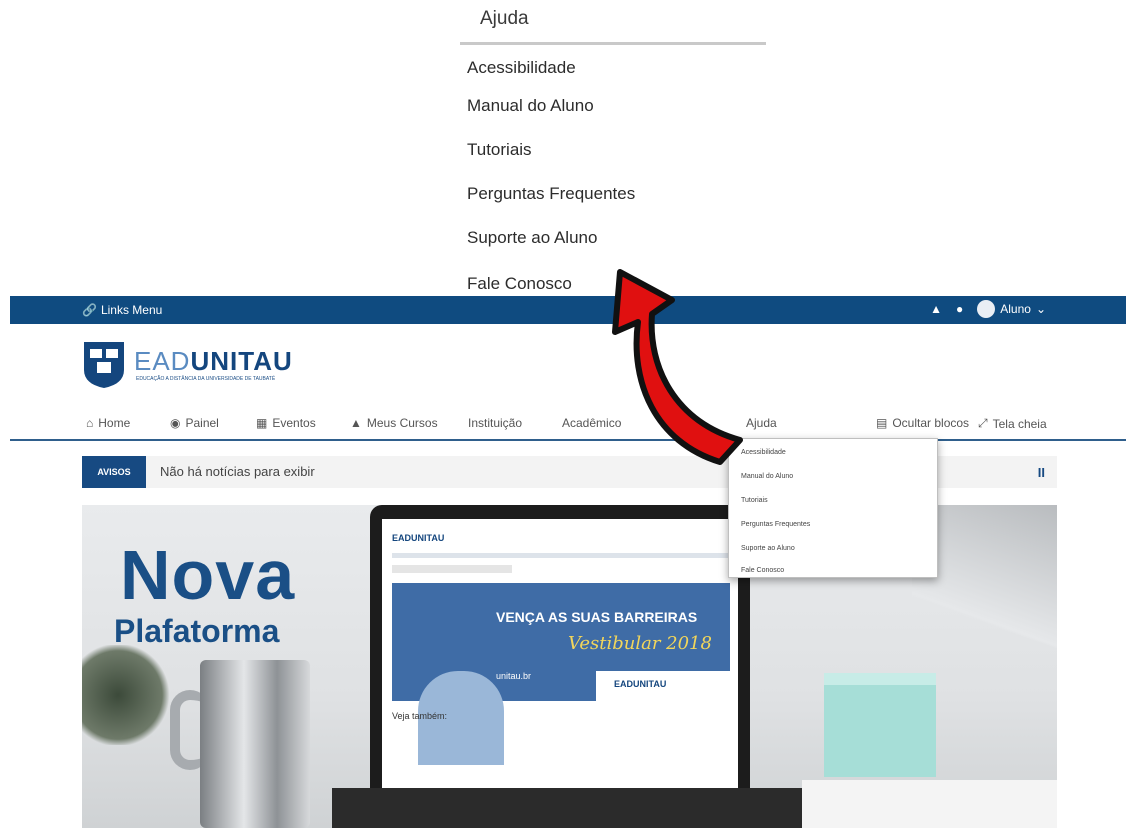 This screenshot has height=828, width=1126. I want to click on nav-painel: ◉ Painel, so click(194, 423).